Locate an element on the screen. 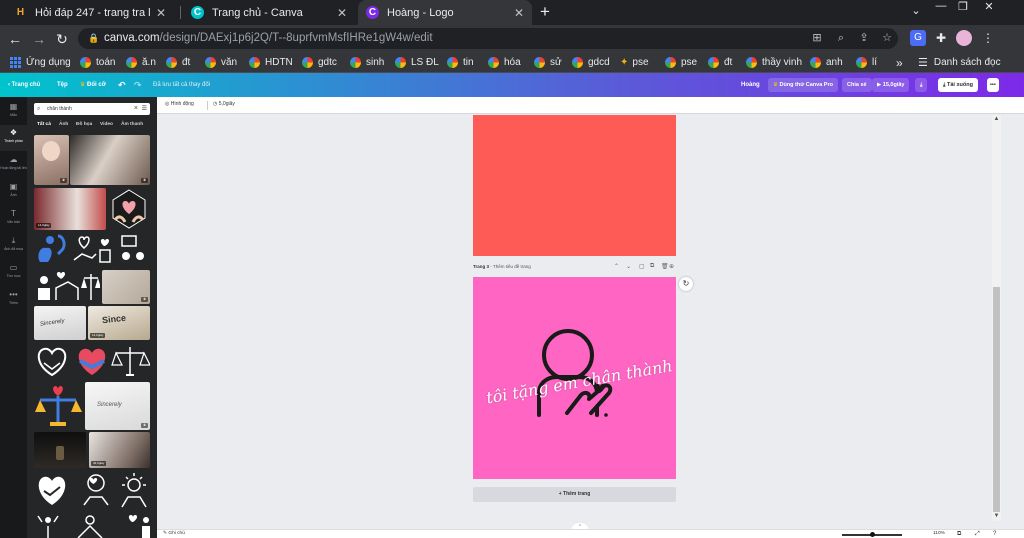  bookmark-item: hóa is located at coordinates (504, 62).